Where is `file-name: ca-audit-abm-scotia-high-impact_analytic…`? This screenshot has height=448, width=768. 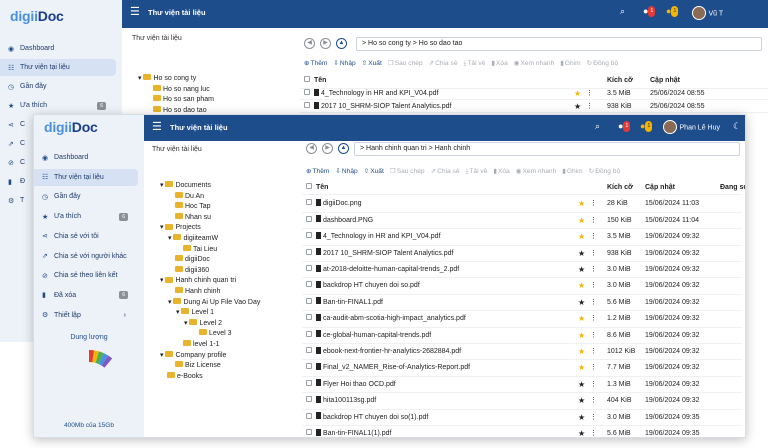 file-name: ca-audit-abm-scotia-high-impact_analytic… is located at coordinates (445, 319).